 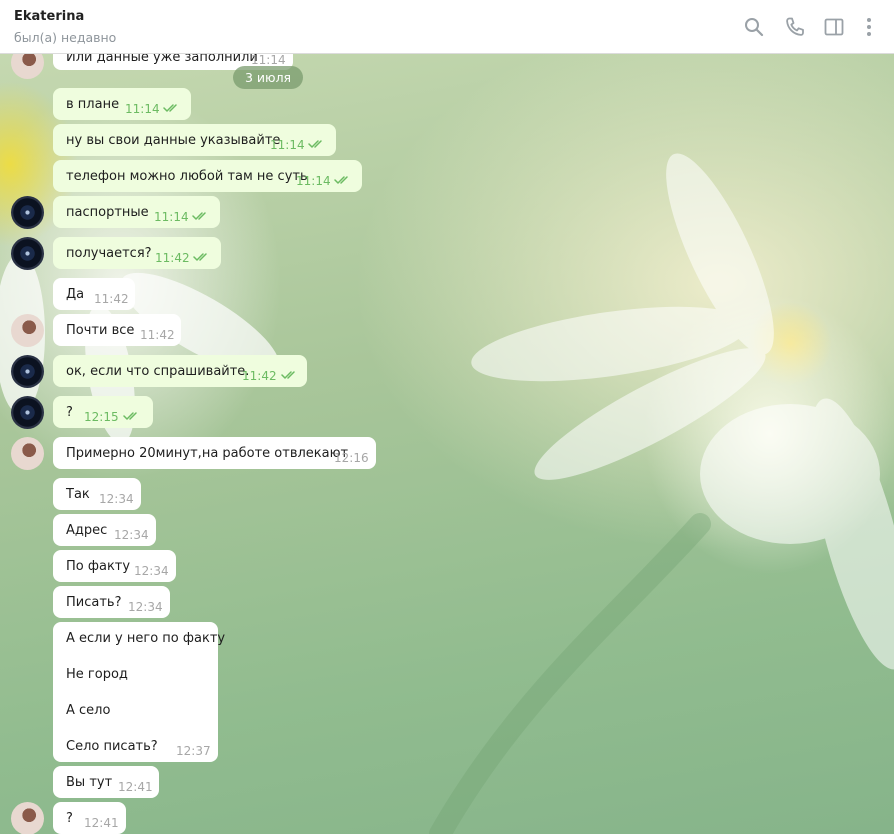 I want to click on message-bubble: По факту 12:34, so click(x=114, y=566).